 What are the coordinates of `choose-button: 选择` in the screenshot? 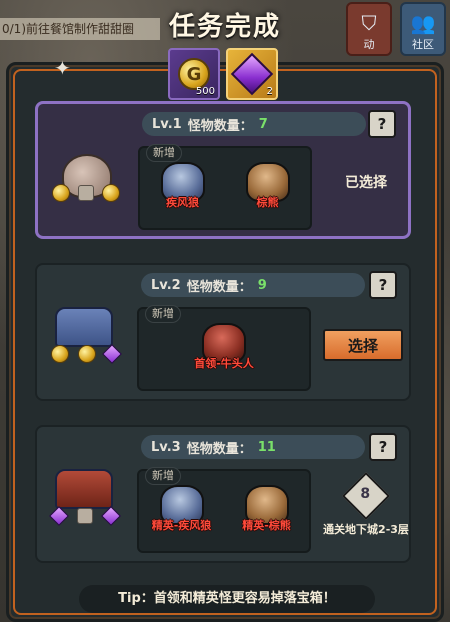 It's located at (363, 345).